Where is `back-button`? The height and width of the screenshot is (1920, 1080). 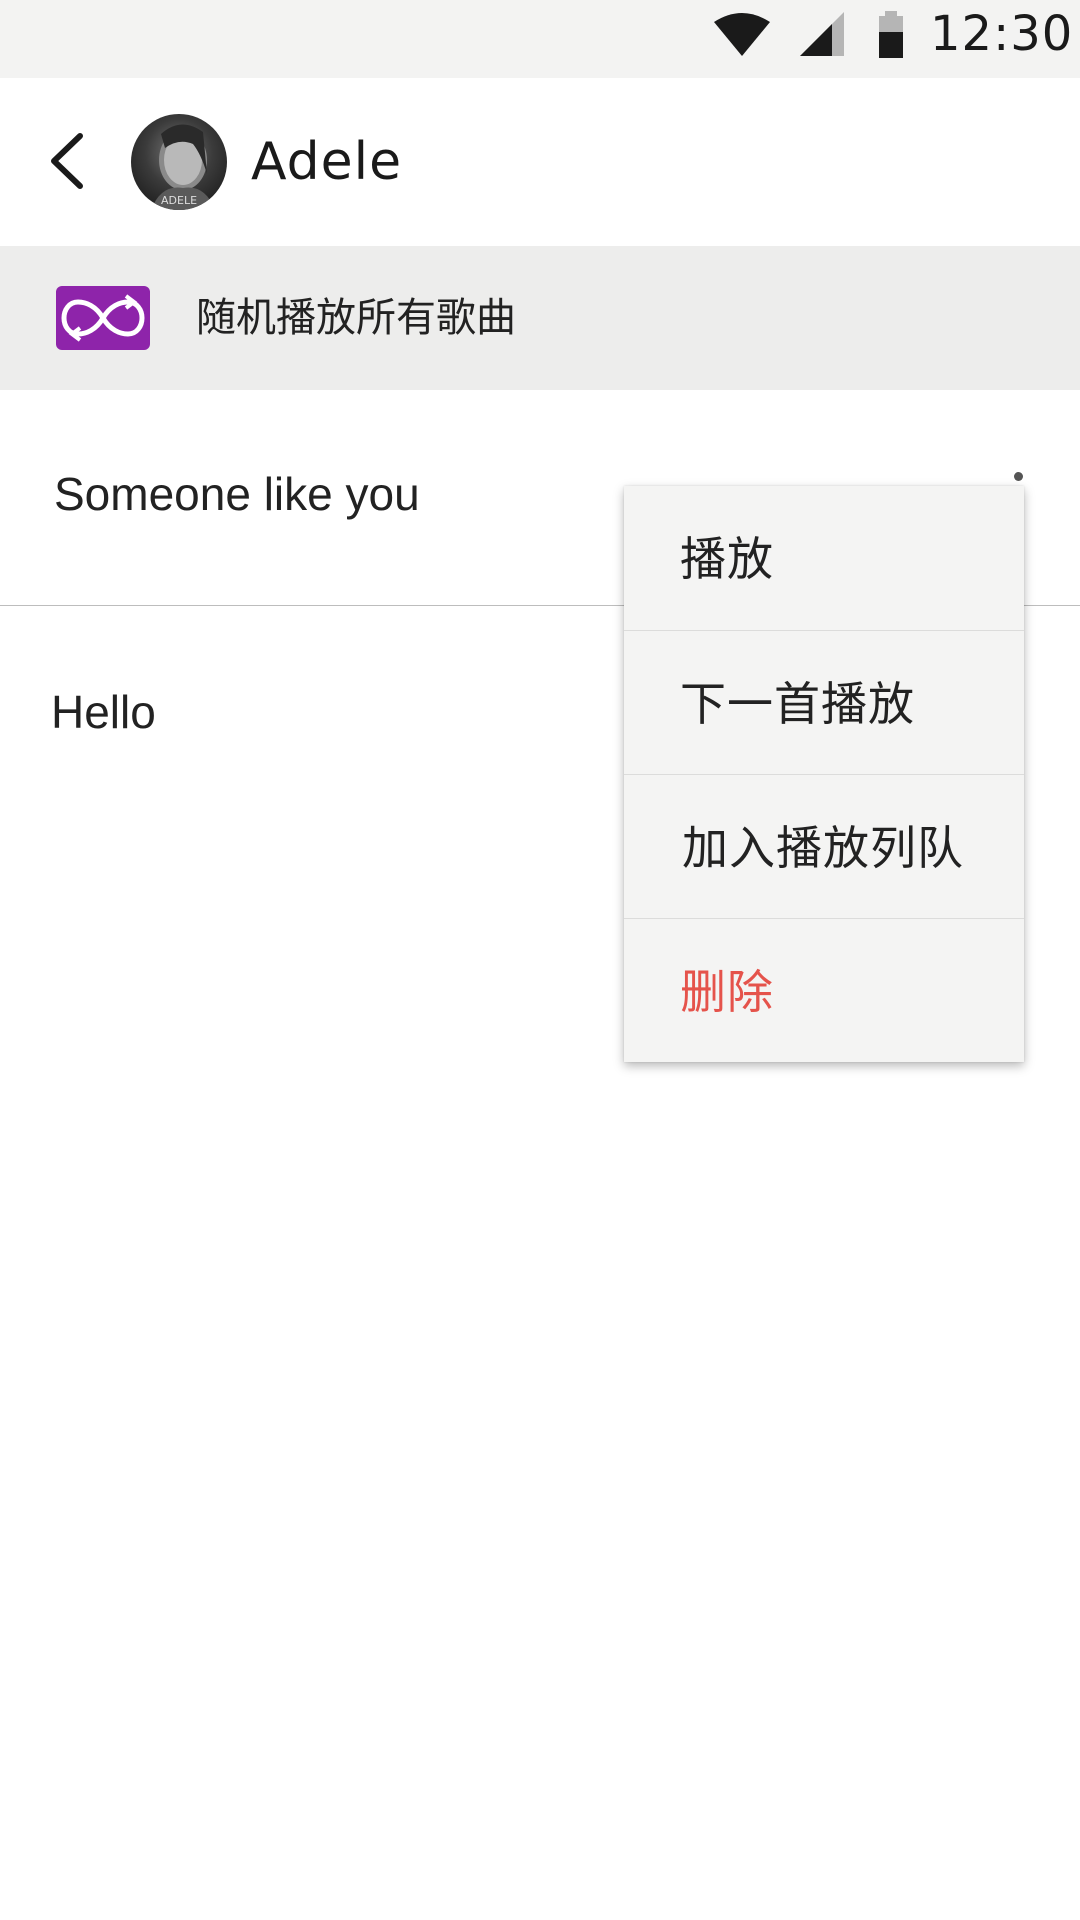
back-button is located at coordinates (68, 161).